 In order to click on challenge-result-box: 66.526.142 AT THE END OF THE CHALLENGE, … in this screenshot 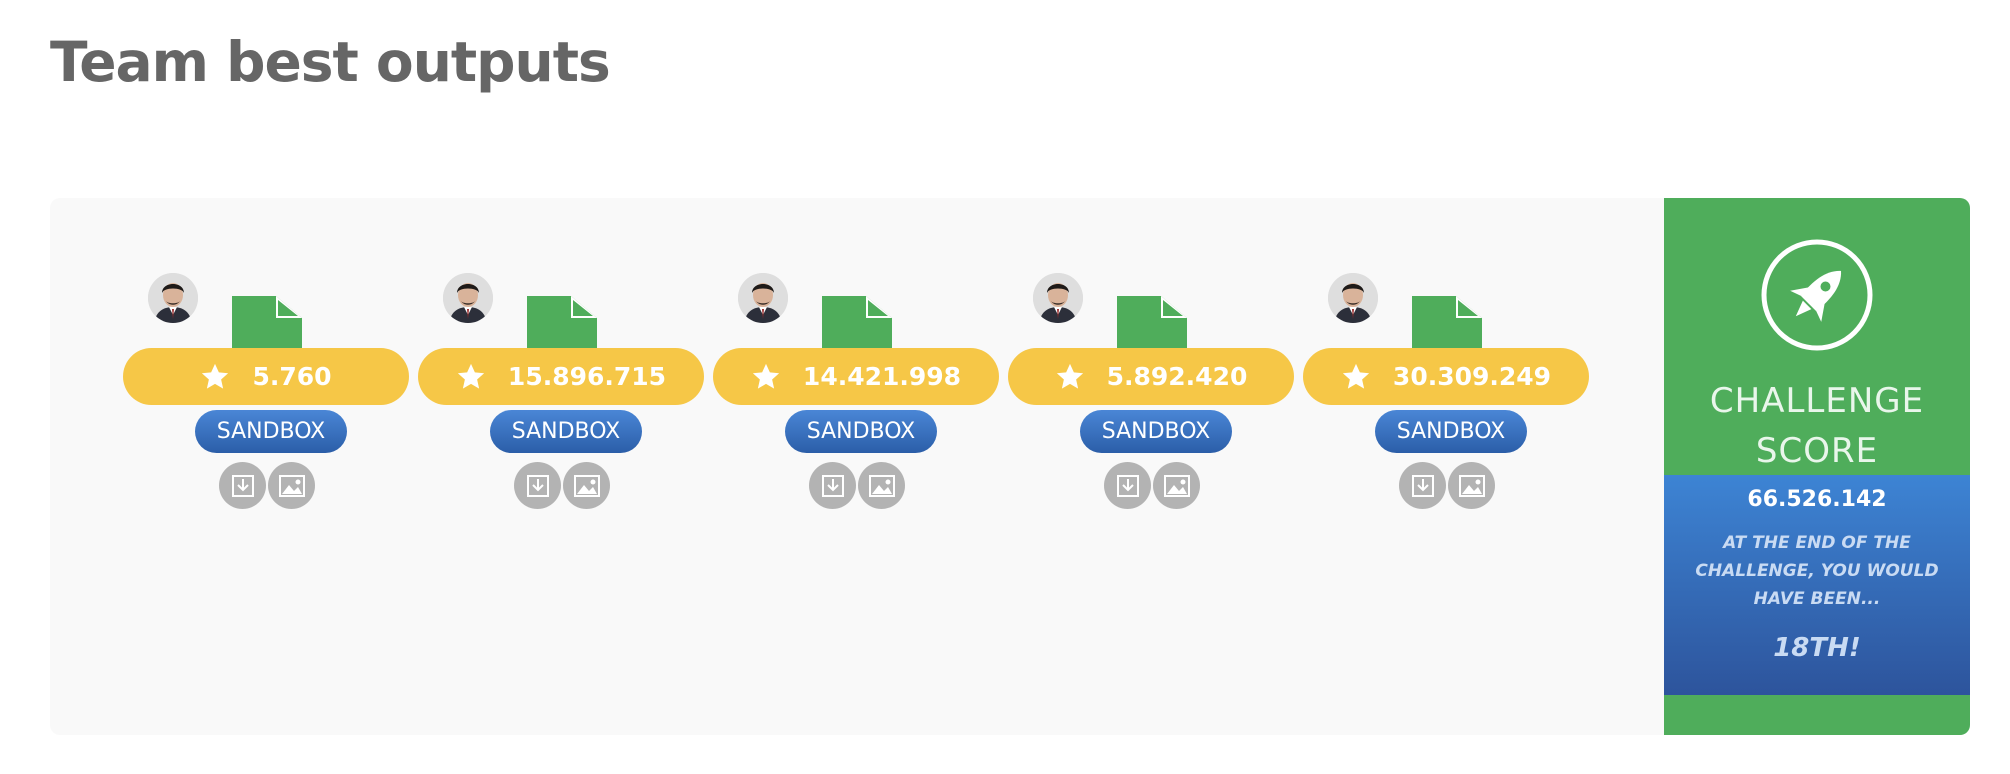, I will do `click(1817, 585)`.